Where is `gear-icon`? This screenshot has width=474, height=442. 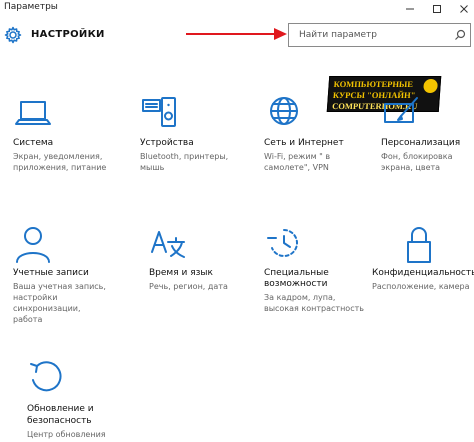
gear-icon is located at coordinates (13, 35).